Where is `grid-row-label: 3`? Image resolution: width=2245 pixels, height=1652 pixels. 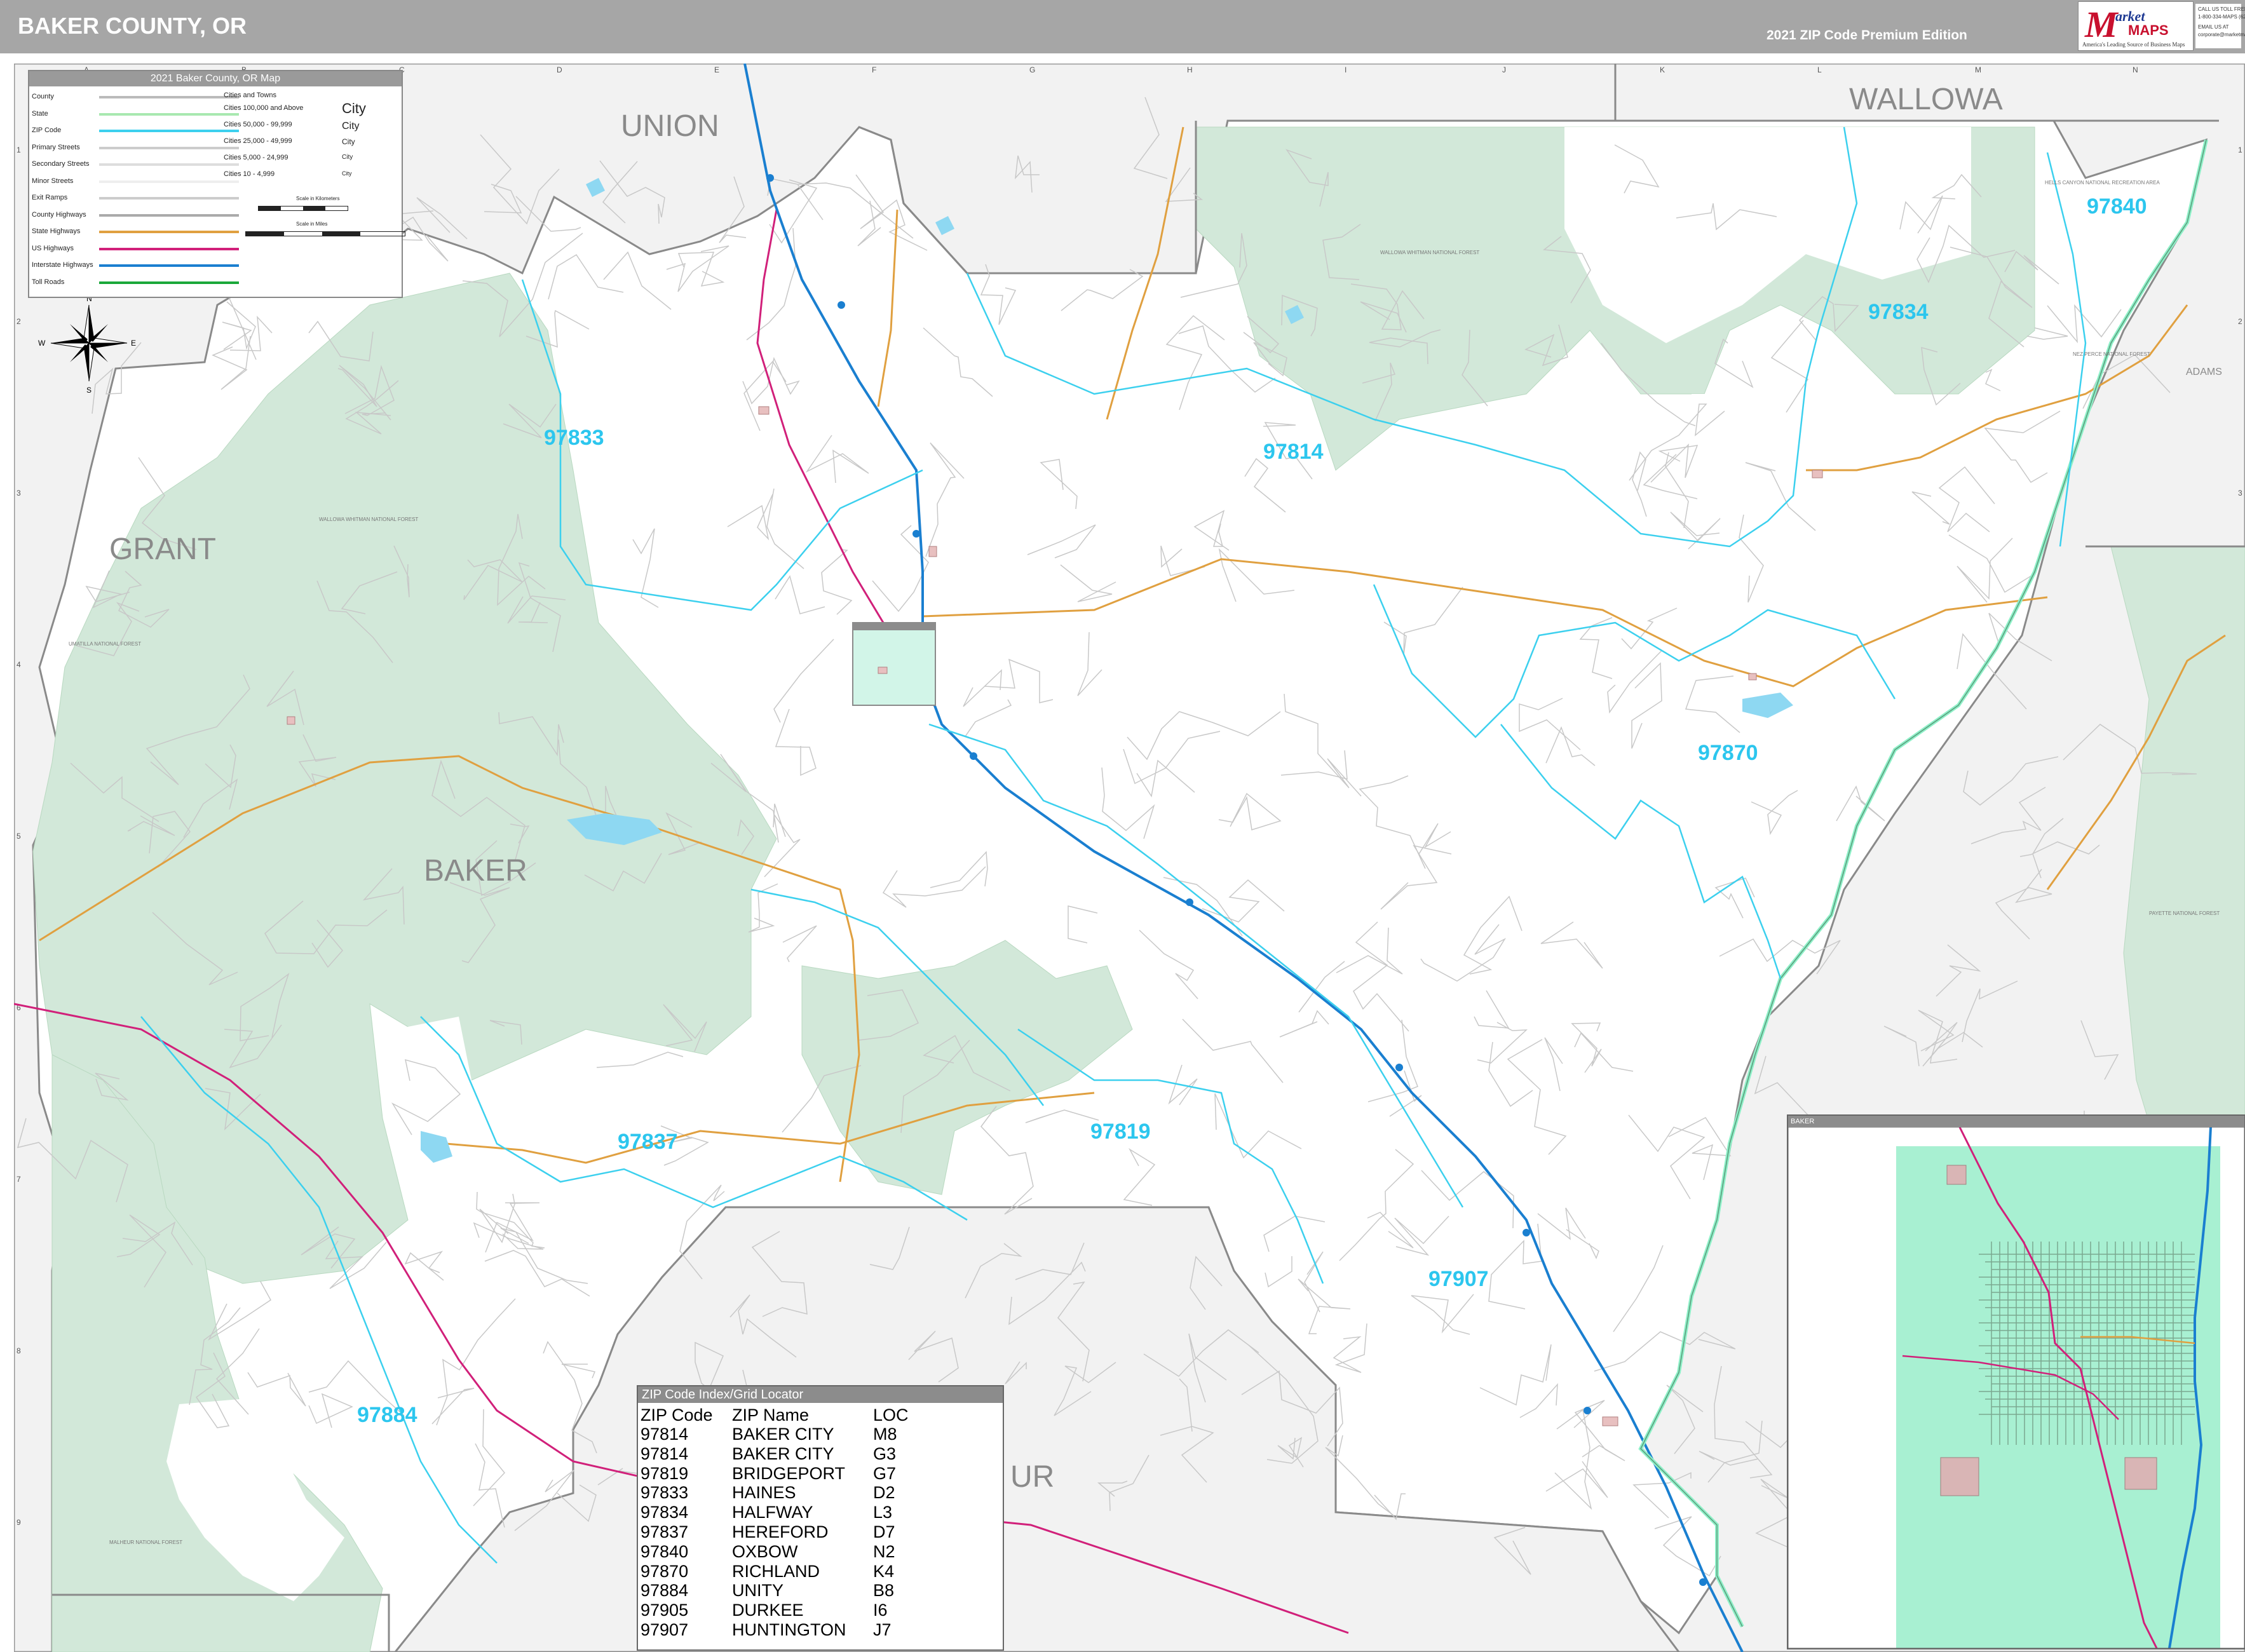
grid-row-label: 3 is located at coordinates (19, 493).